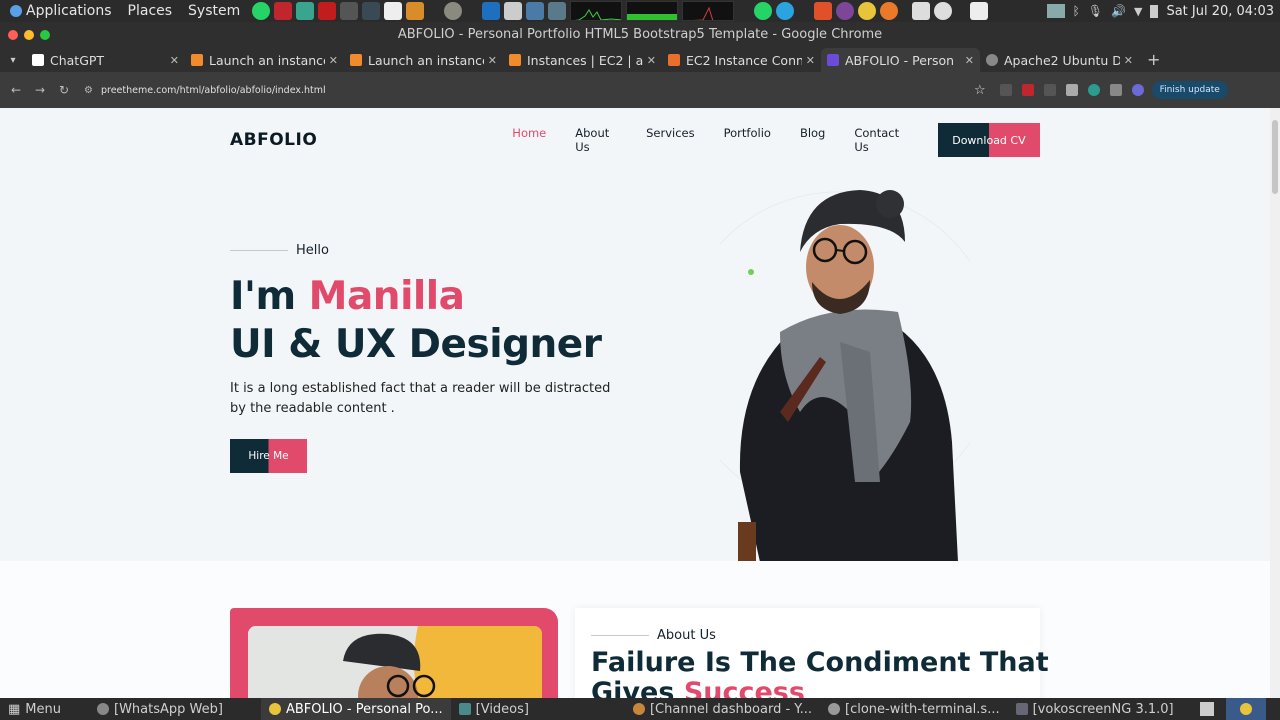 This screenshot has width=1280, height=720. I want to click on grid-menu-icon: ▦, so click(14, 709).